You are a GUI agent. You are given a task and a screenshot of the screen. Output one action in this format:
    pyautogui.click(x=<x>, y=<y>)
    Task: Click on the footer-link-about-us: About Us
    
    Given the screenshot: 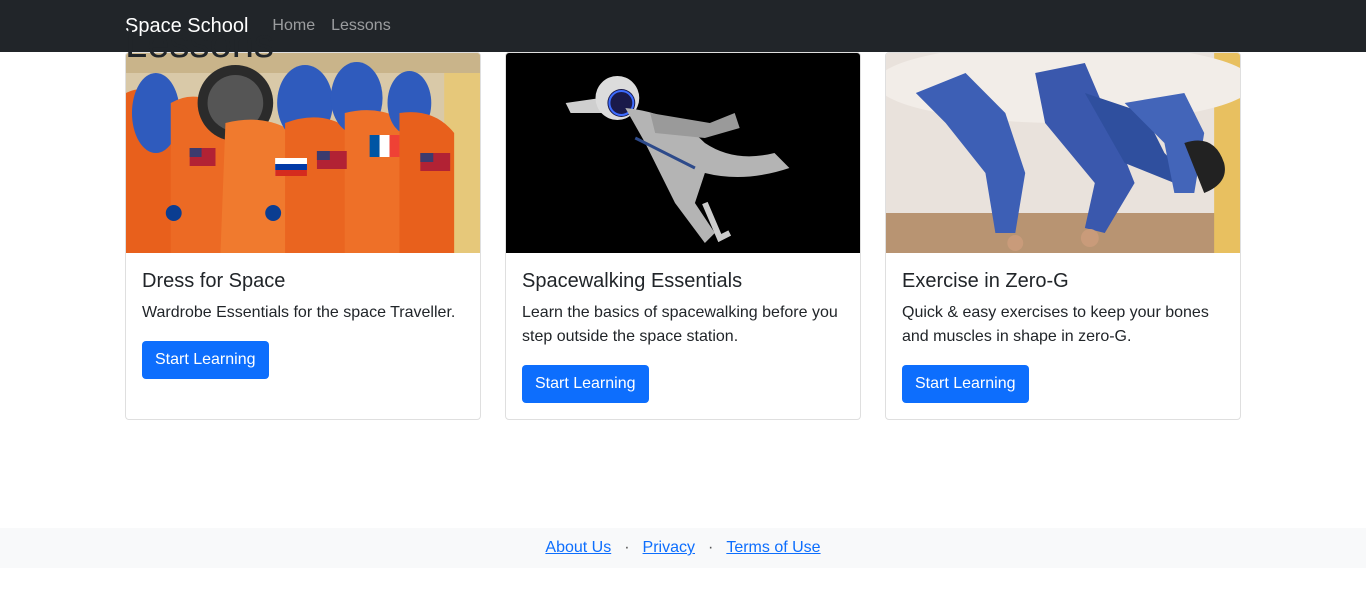 What is the action you would take?
    pyautogui.click(x=578, y=548)
    